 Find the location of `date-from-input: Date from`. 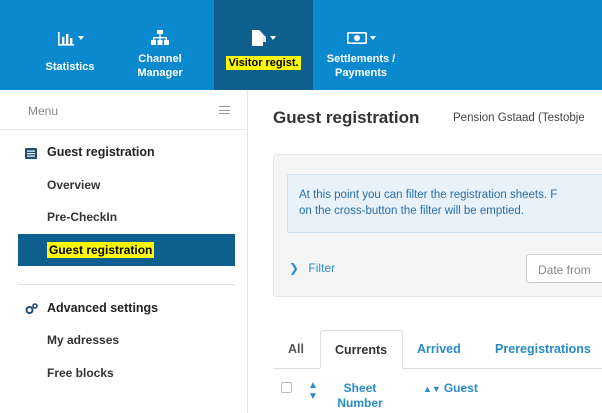

date-from-input: Date from is located at coordinates (564, 268).